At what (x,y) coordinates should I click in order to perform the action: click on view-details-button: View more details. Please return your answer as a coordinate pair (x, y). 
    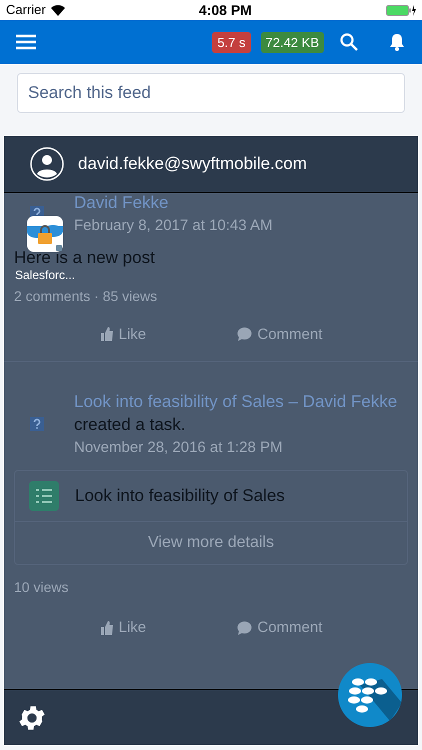
    Looking at the image, I should click on (211, 543).